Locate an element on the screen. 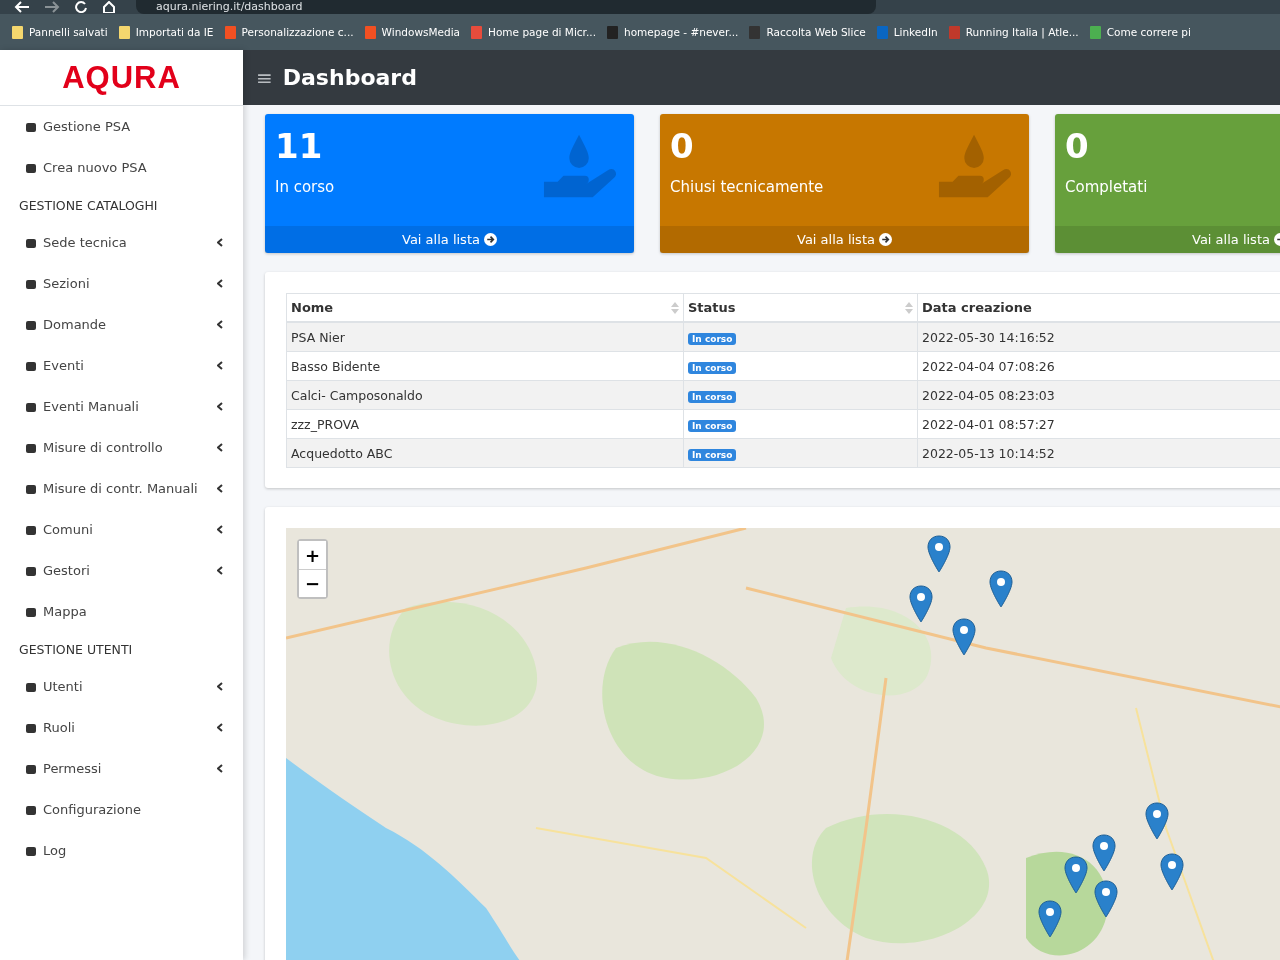 This screenshot has width=1280, height=960. table-cell: 2022-05-30 14:16:52 is located at coordinates (1098, 337).